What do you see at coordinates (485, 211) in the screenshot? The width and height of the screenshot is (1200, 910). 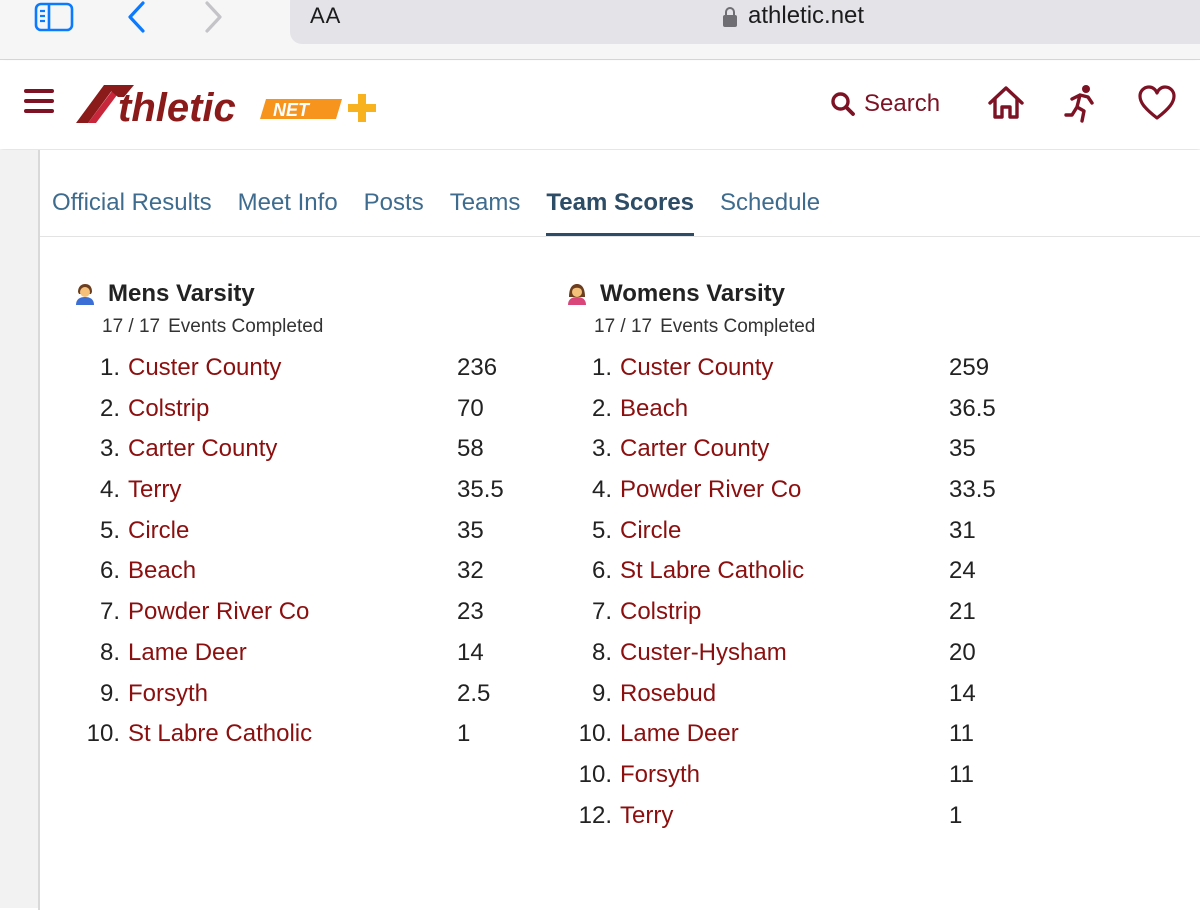 I see `tab-teams: Teams` at bounding box center [485, 211].